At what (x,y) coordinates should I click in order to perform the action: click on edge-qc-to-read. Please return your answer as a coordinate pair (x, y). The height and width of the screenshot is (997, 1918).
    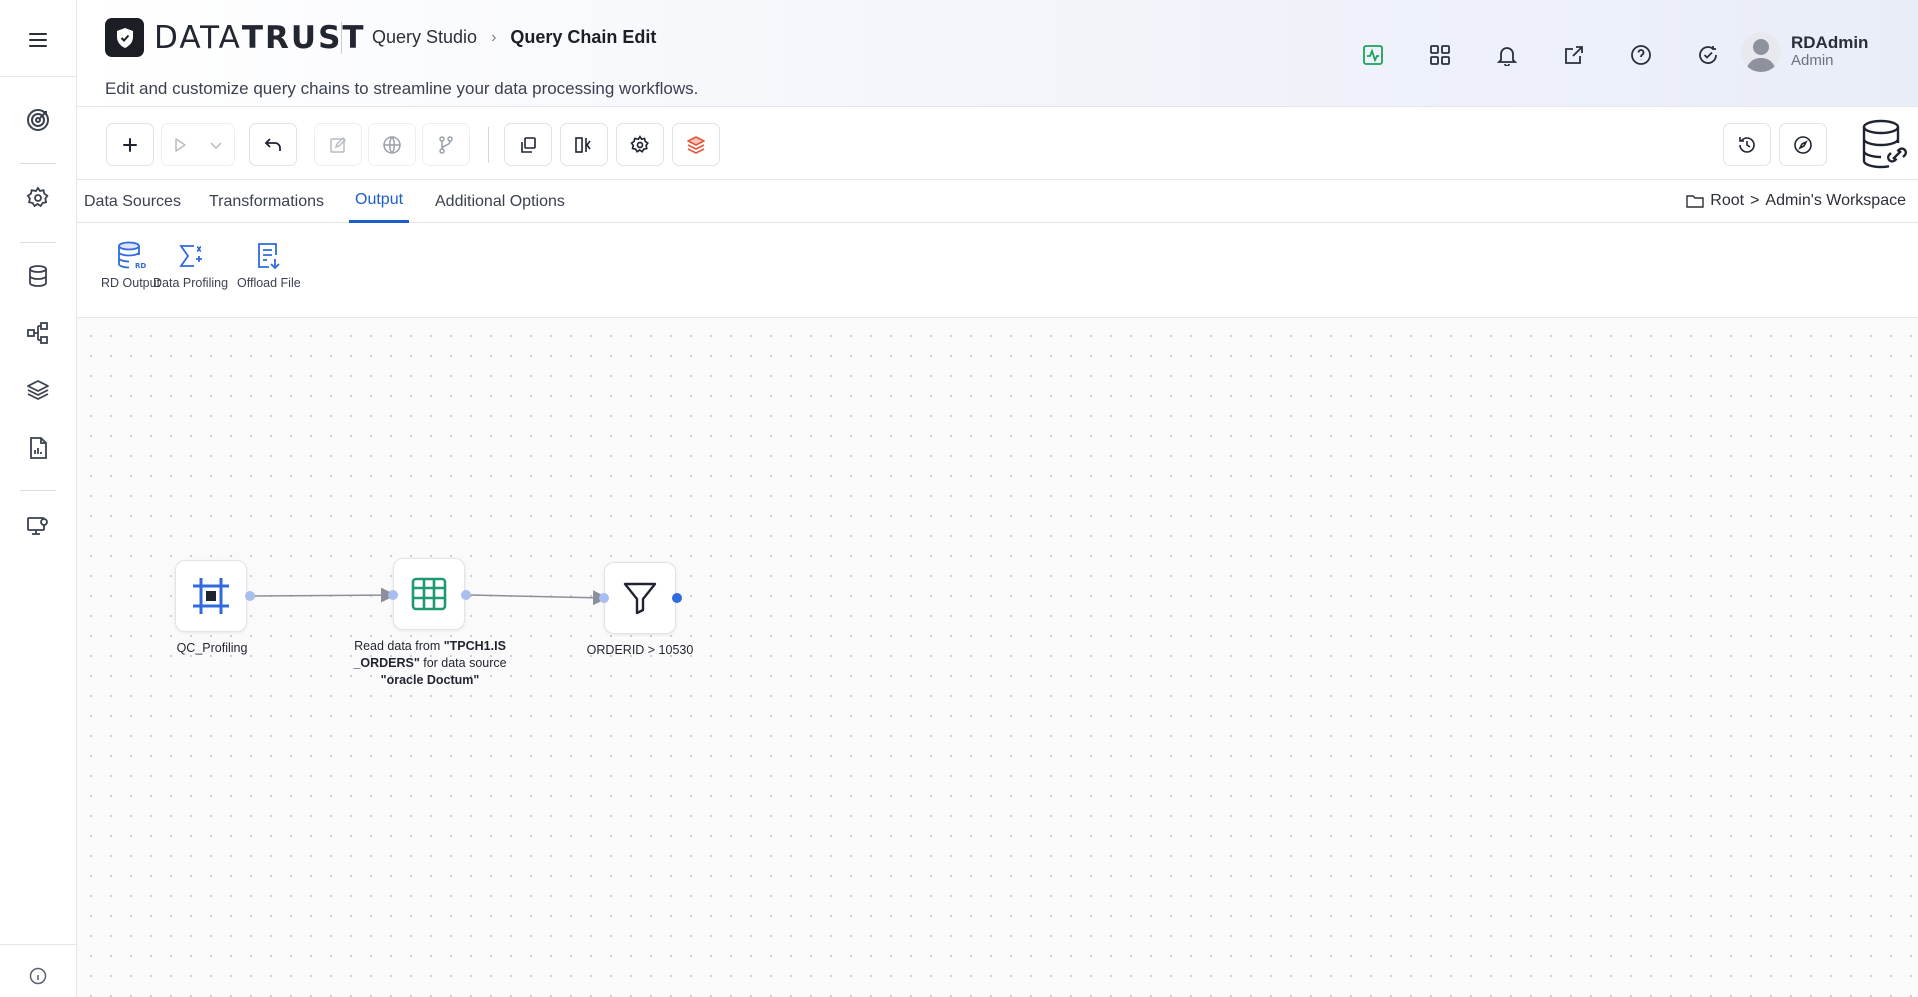
    Looking at the image, I should click on (324, 595).